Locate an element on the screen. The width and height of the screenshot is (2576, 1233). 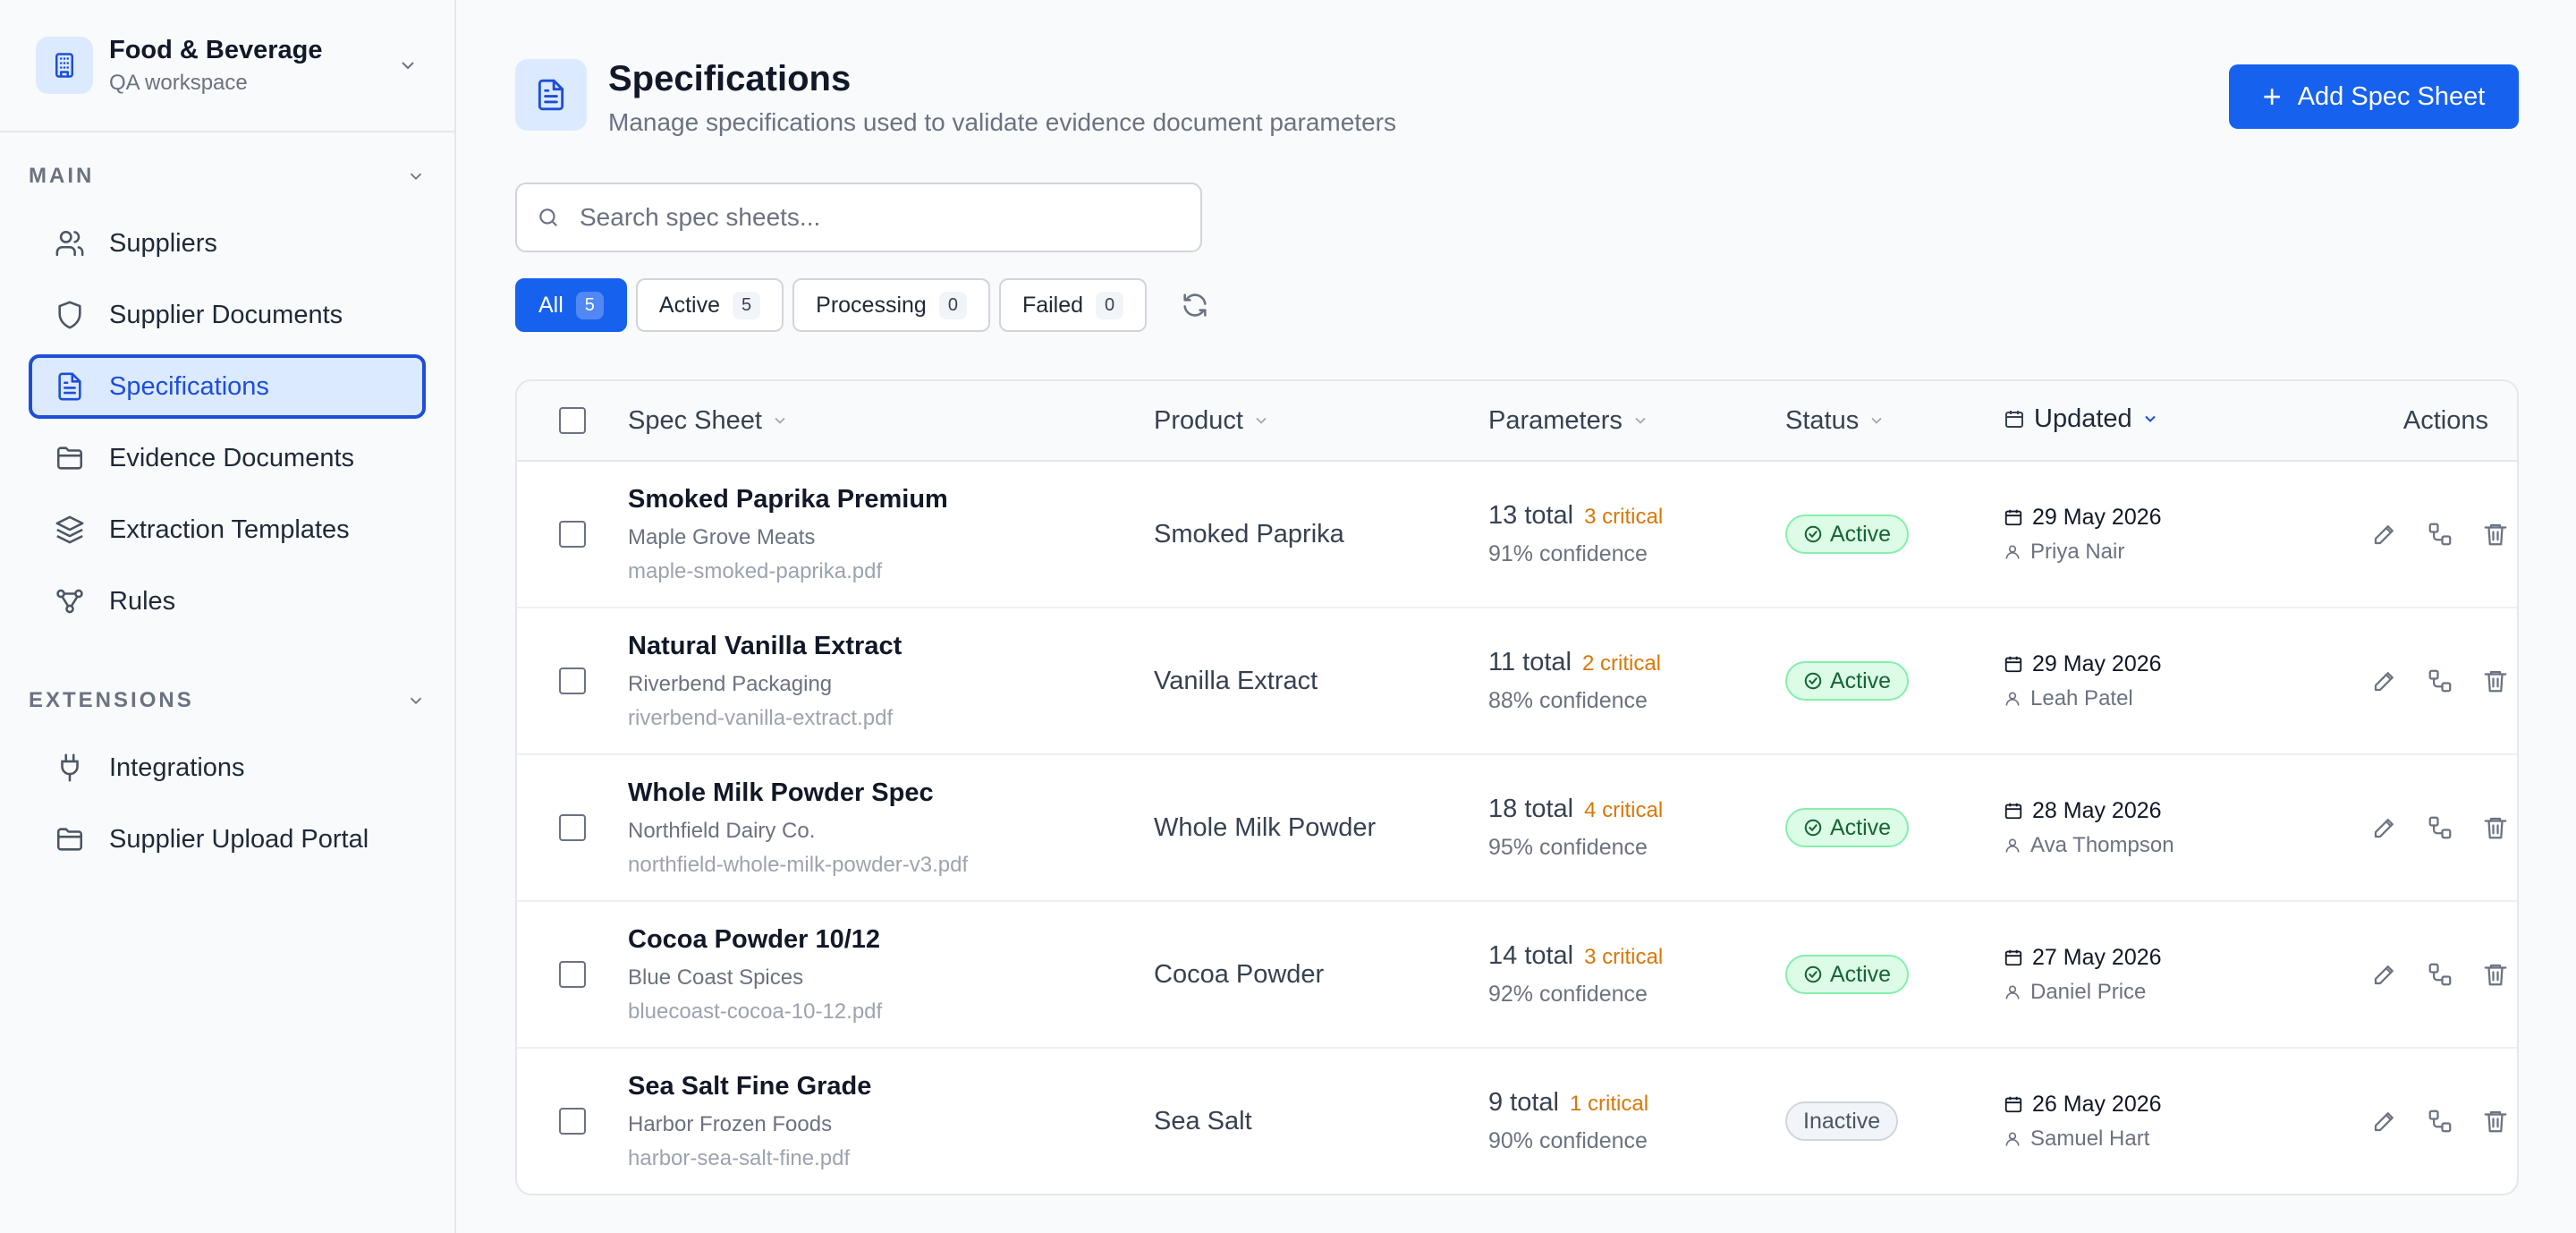
sidebar-item-evidence-documents: Evidence Documents is located at coordinates (227, 458).